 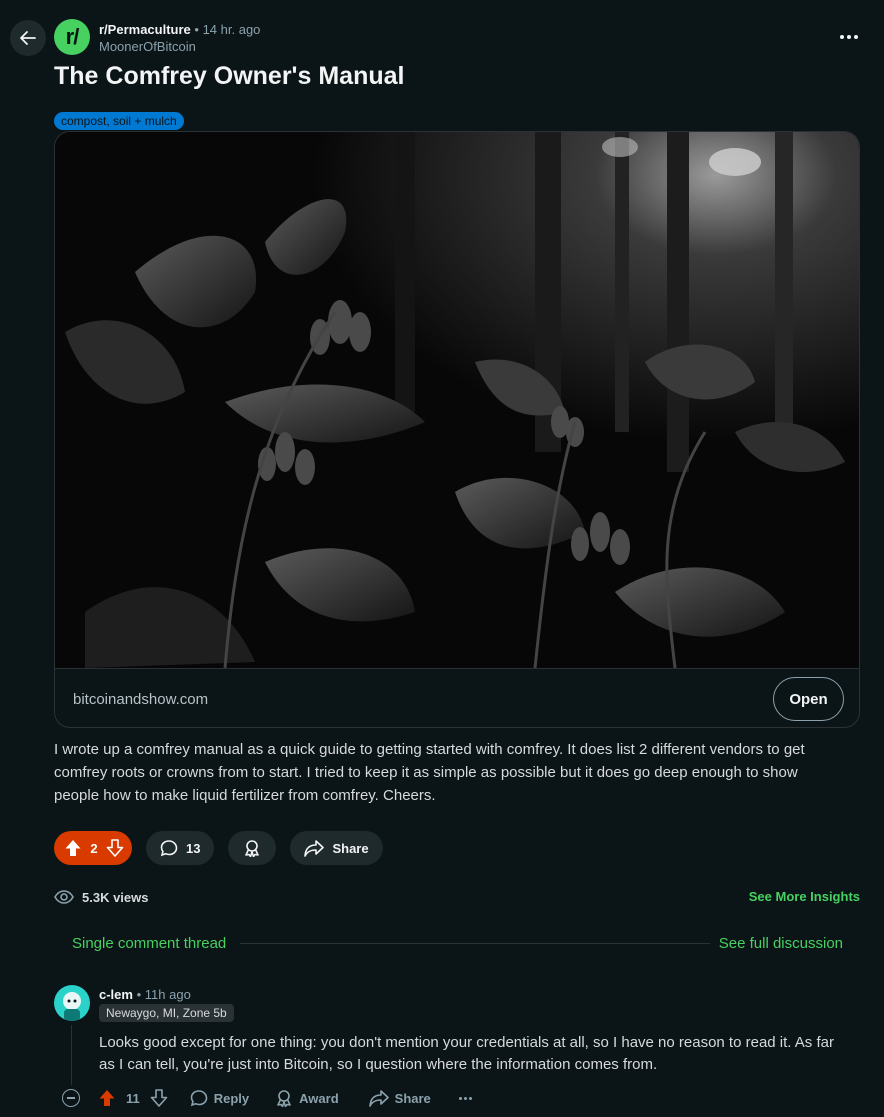 What do you see at coordinates (319, 1098) in the screenshot?
I see `award-label: Award` at bounding box center [319, 1098].